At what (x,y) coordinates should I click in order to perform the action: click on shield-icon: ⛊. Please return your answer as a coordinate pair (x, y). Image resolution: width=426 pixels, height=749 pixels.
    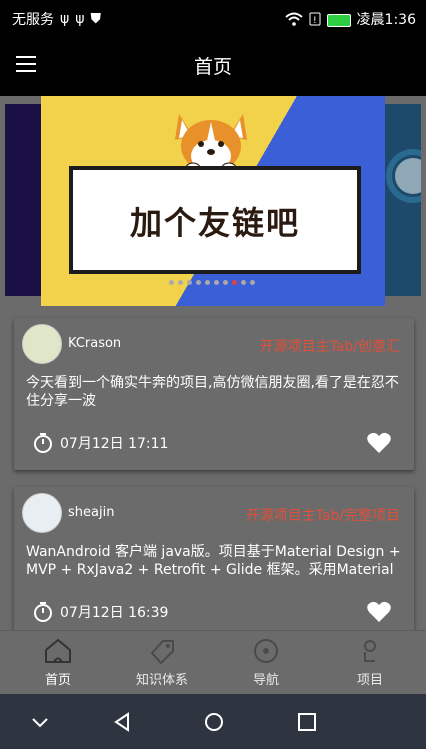
    Looking at the image, I should click on (96, 19).